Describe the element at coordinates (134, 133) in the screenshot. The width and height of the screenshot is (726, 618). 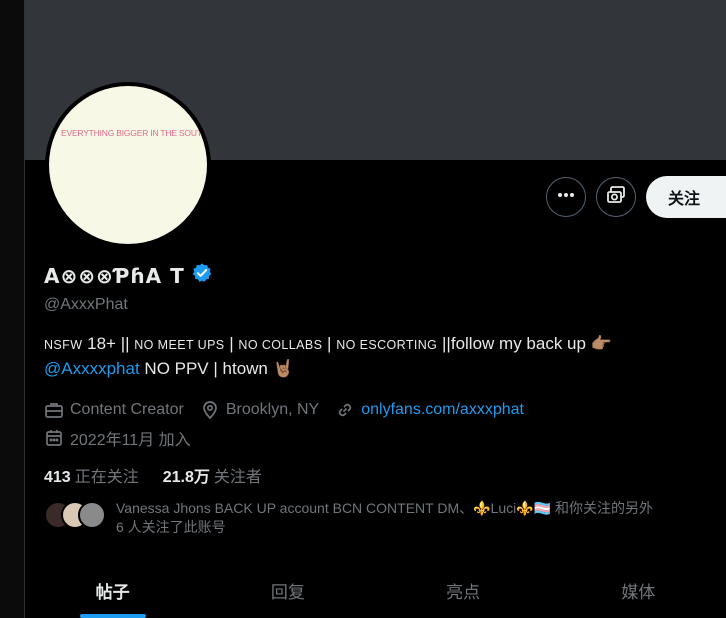
I see `avatar-caption: EVERYTHING BIGGER IN THE SOUTH` at that location.